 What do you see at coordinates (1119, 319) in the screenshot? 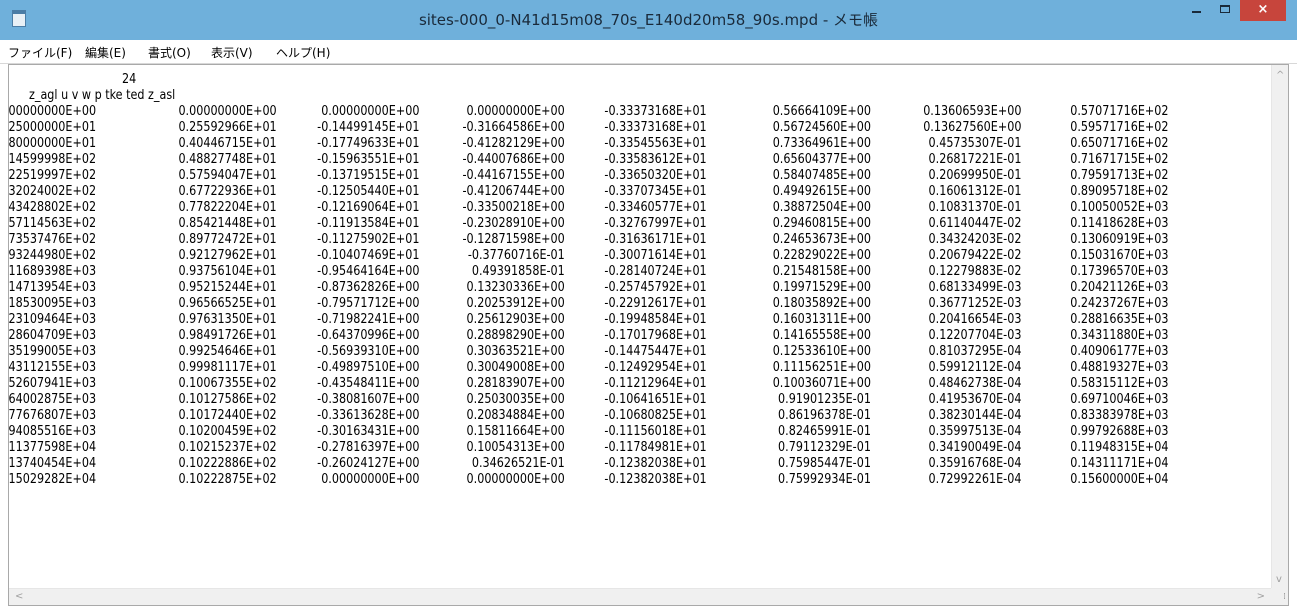
I see `data-cell: 0.28816635E+03` at bounding box center [1119, 319].